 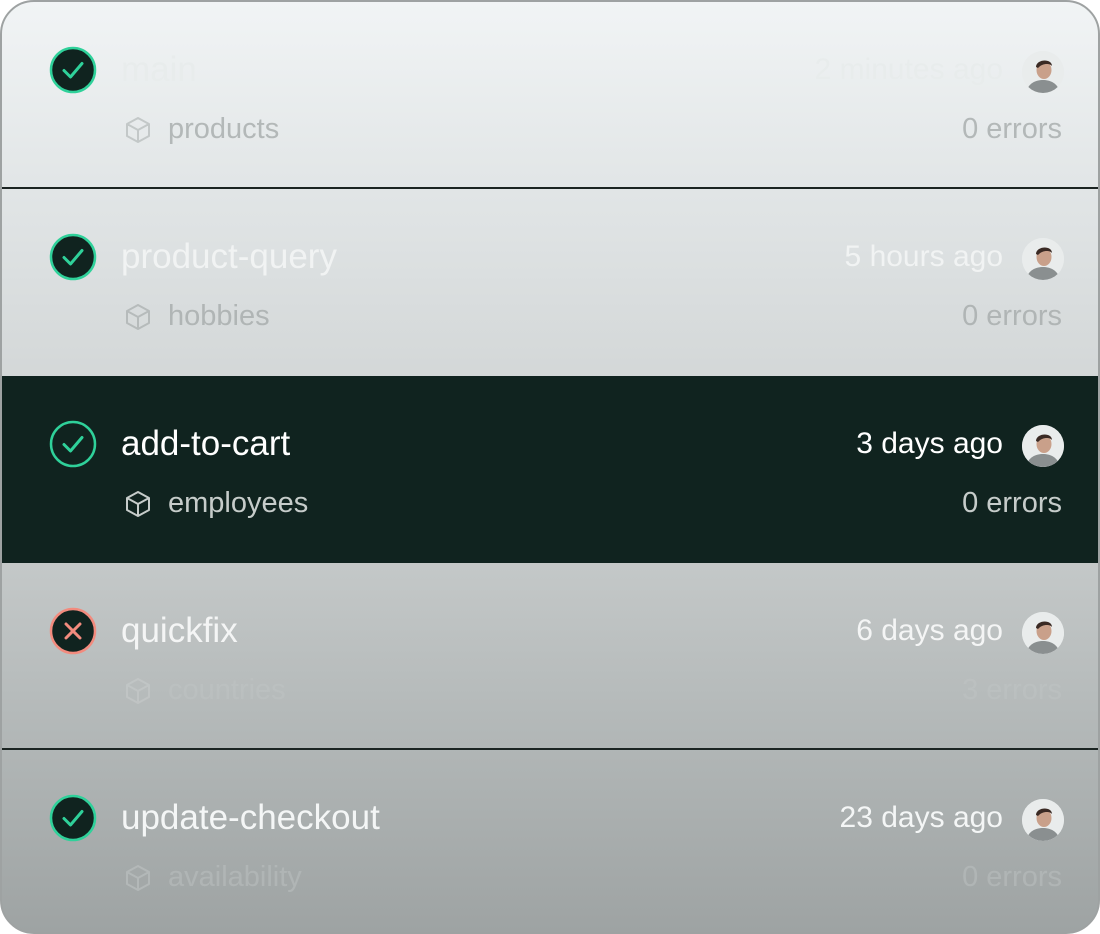 What do you see at coordinates (179, 630) in the screenshot?
I see `deployment-name: quickfix` at bounding box center [179, 630].